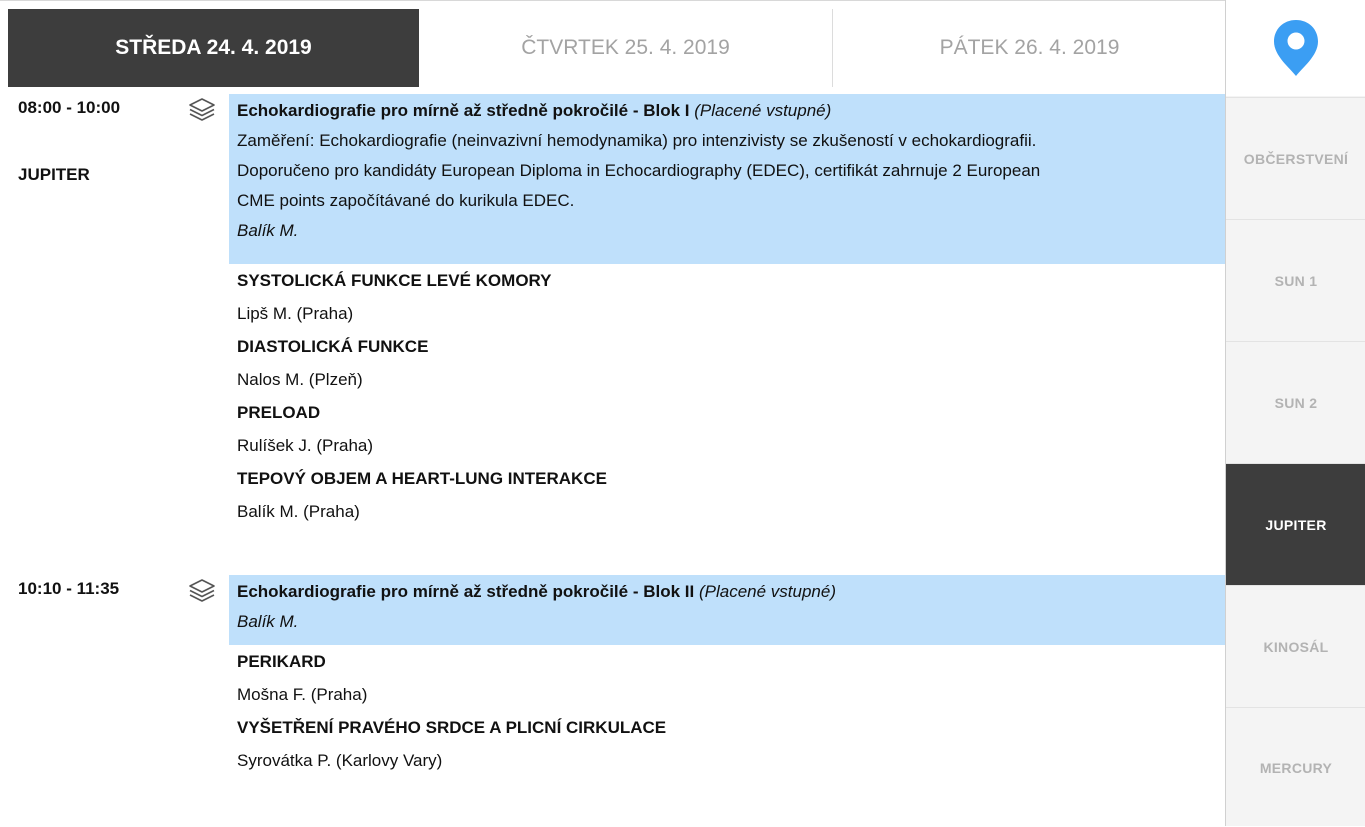 This screenshot has height=827, width=1365. Describe the element at coordinates (54, 174) in the screenshot. I see `block-room: JUPITER` at that location.